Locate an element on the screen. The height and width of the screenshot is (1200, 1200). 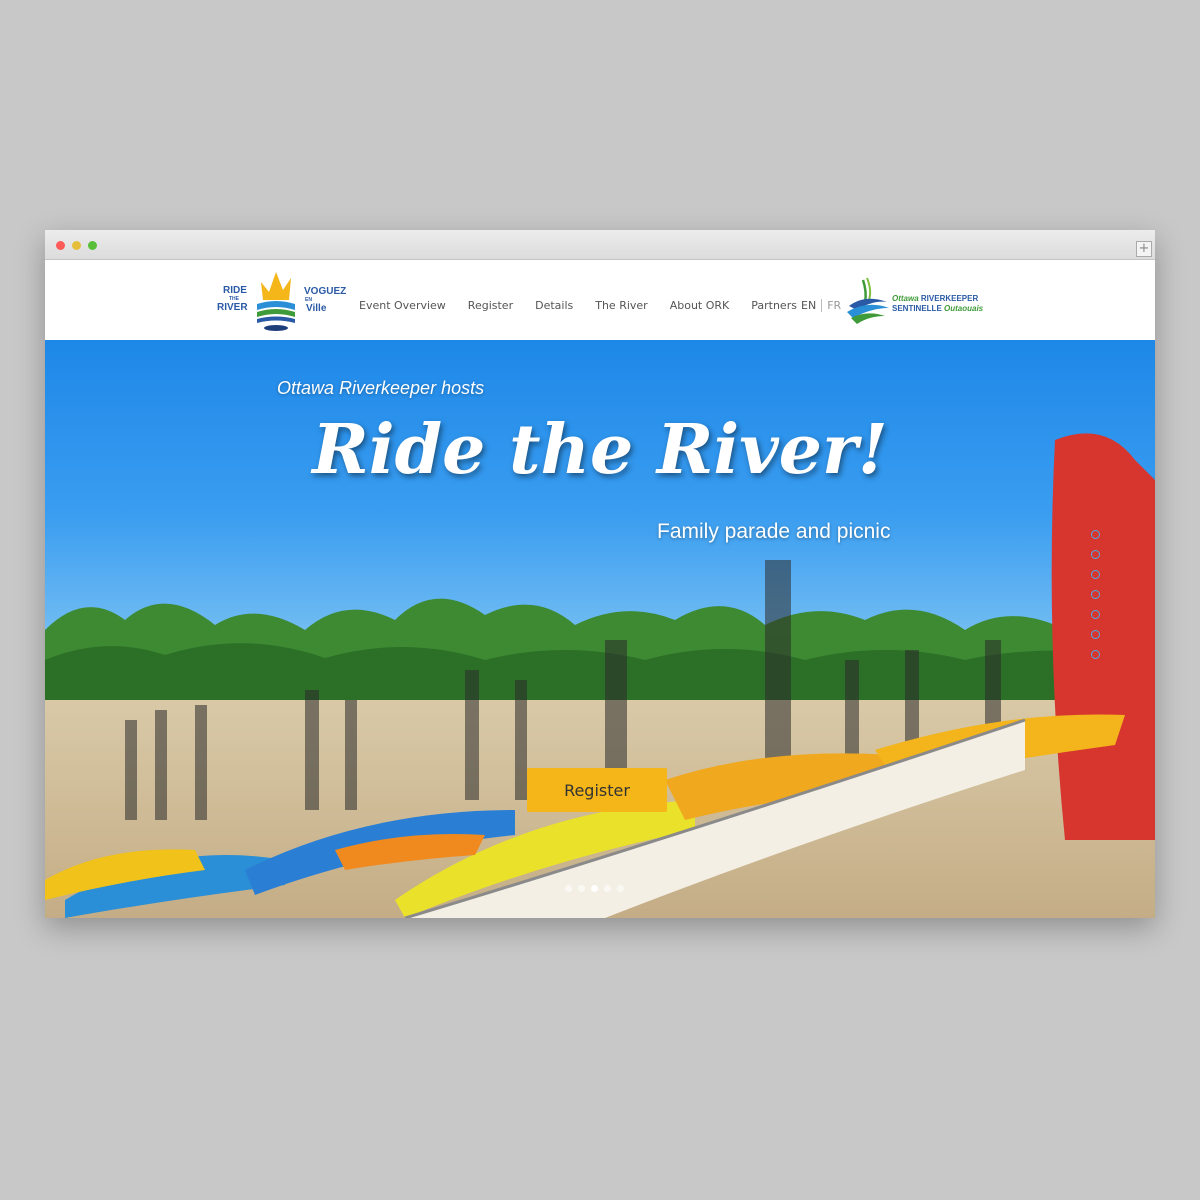
register-button: Register is located at coordinates (597, 790).